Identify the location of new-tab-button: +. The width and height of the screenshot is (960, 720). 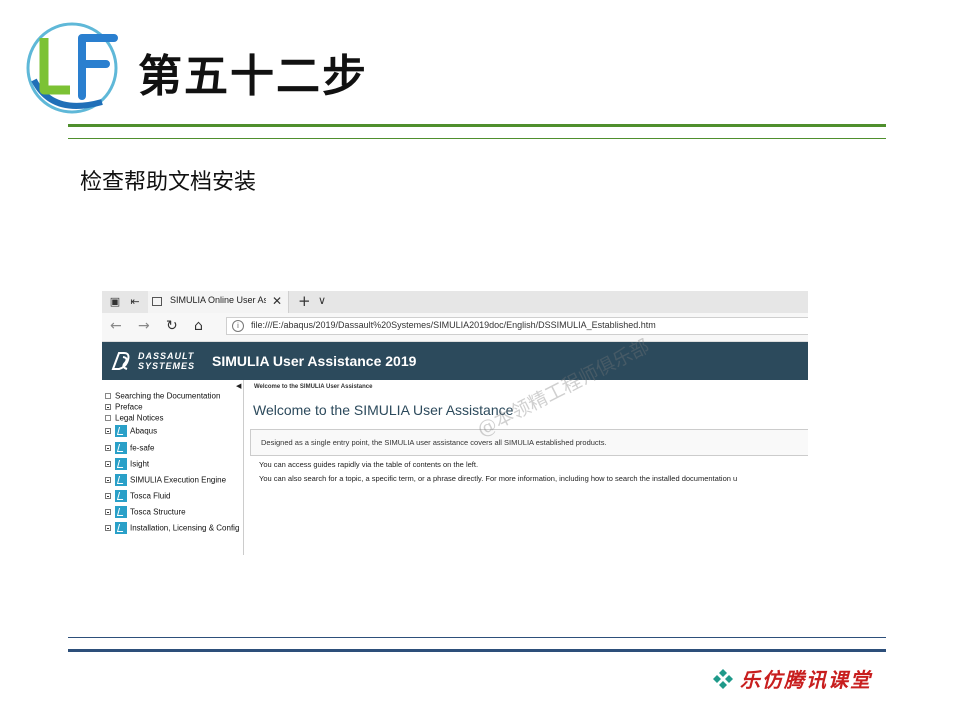
(304, 301).